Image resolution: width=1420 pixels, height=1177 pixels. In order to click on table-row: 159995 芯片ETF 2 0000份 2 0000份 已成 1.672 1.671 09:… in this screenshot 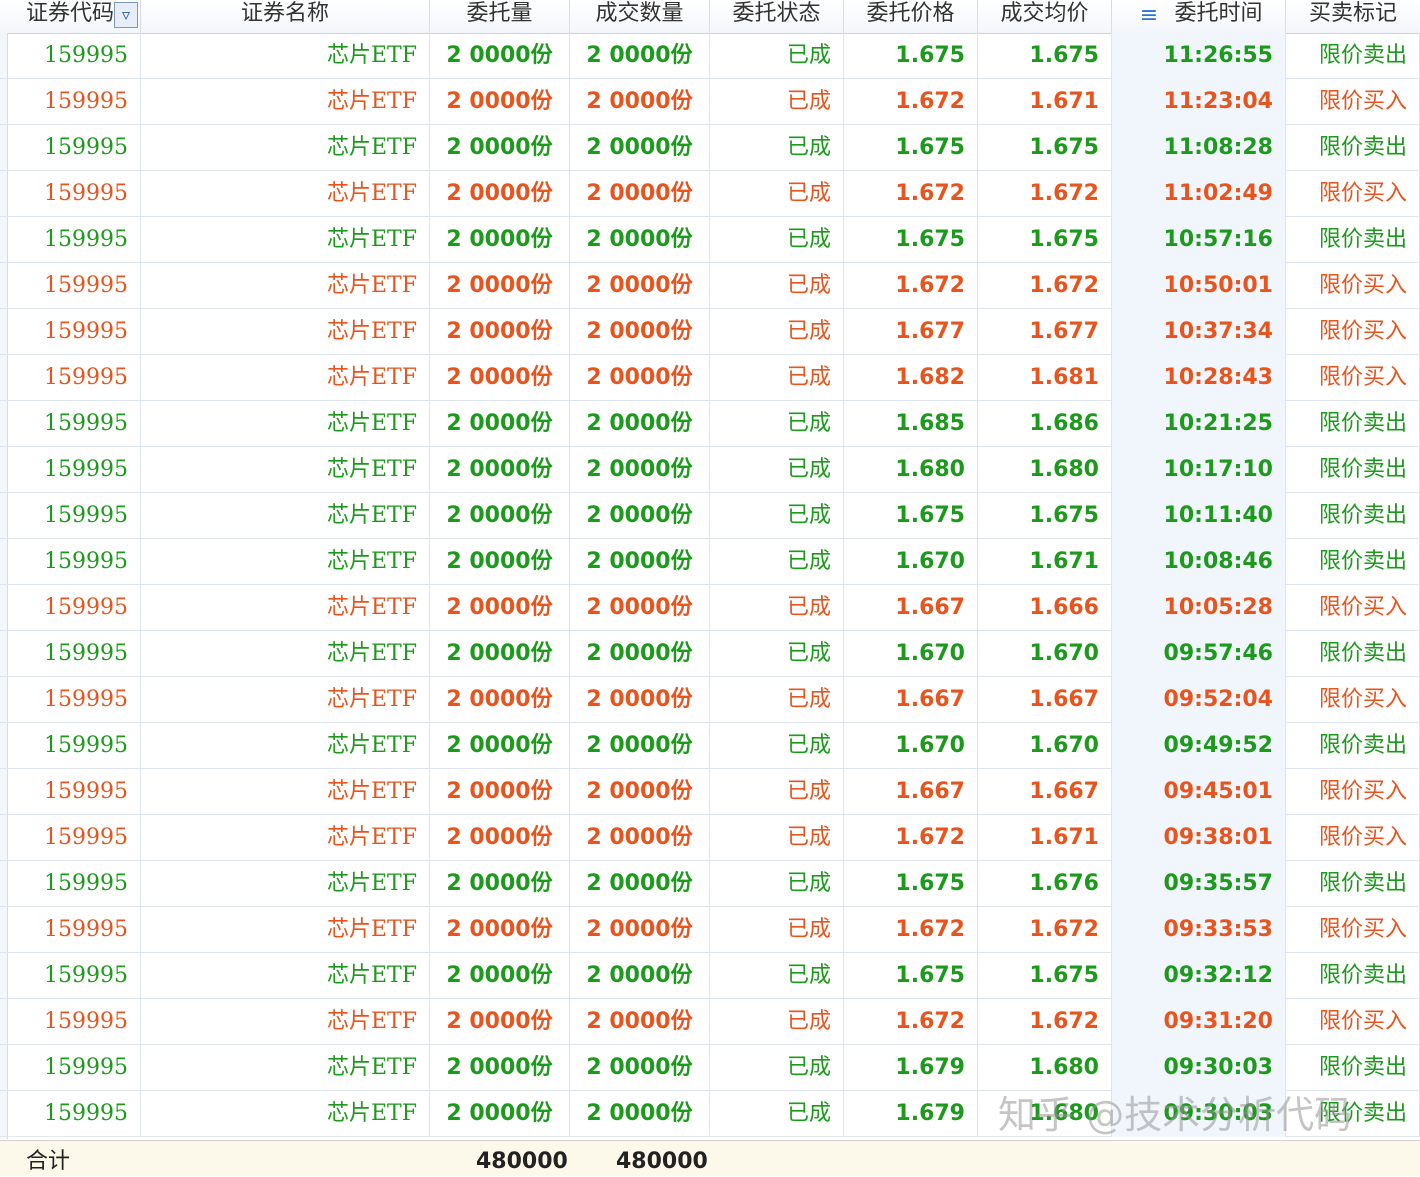, I will do `click(710, 838)`.